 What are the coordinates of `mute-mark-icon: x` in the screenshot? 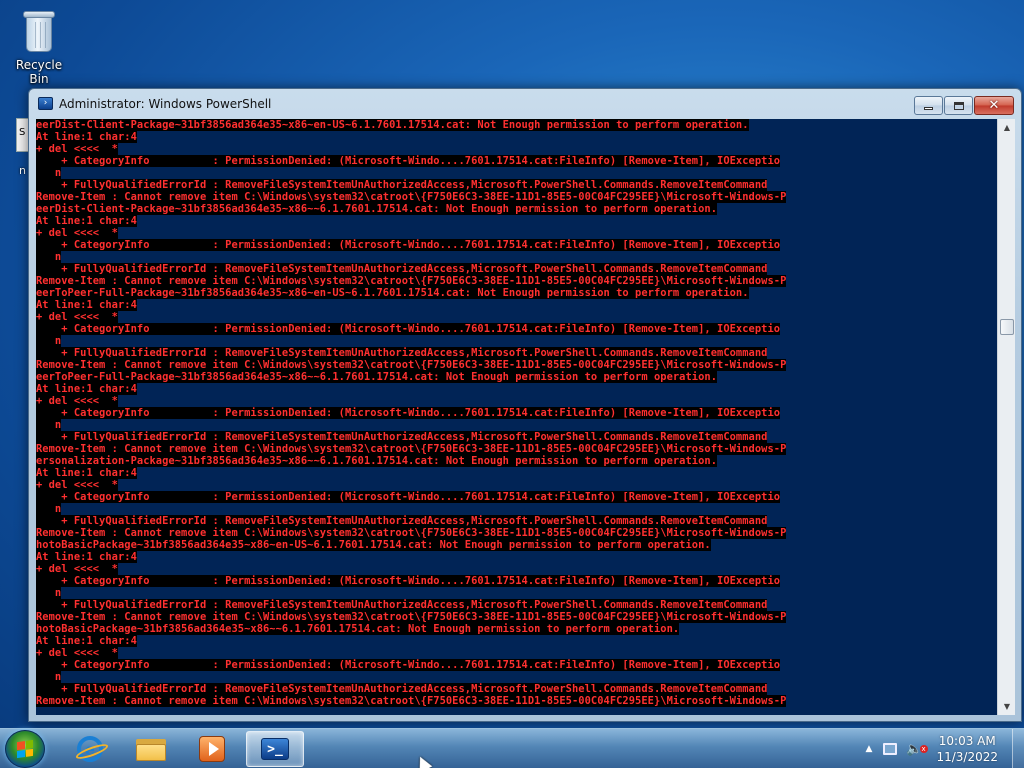 It's located at (923, 748).